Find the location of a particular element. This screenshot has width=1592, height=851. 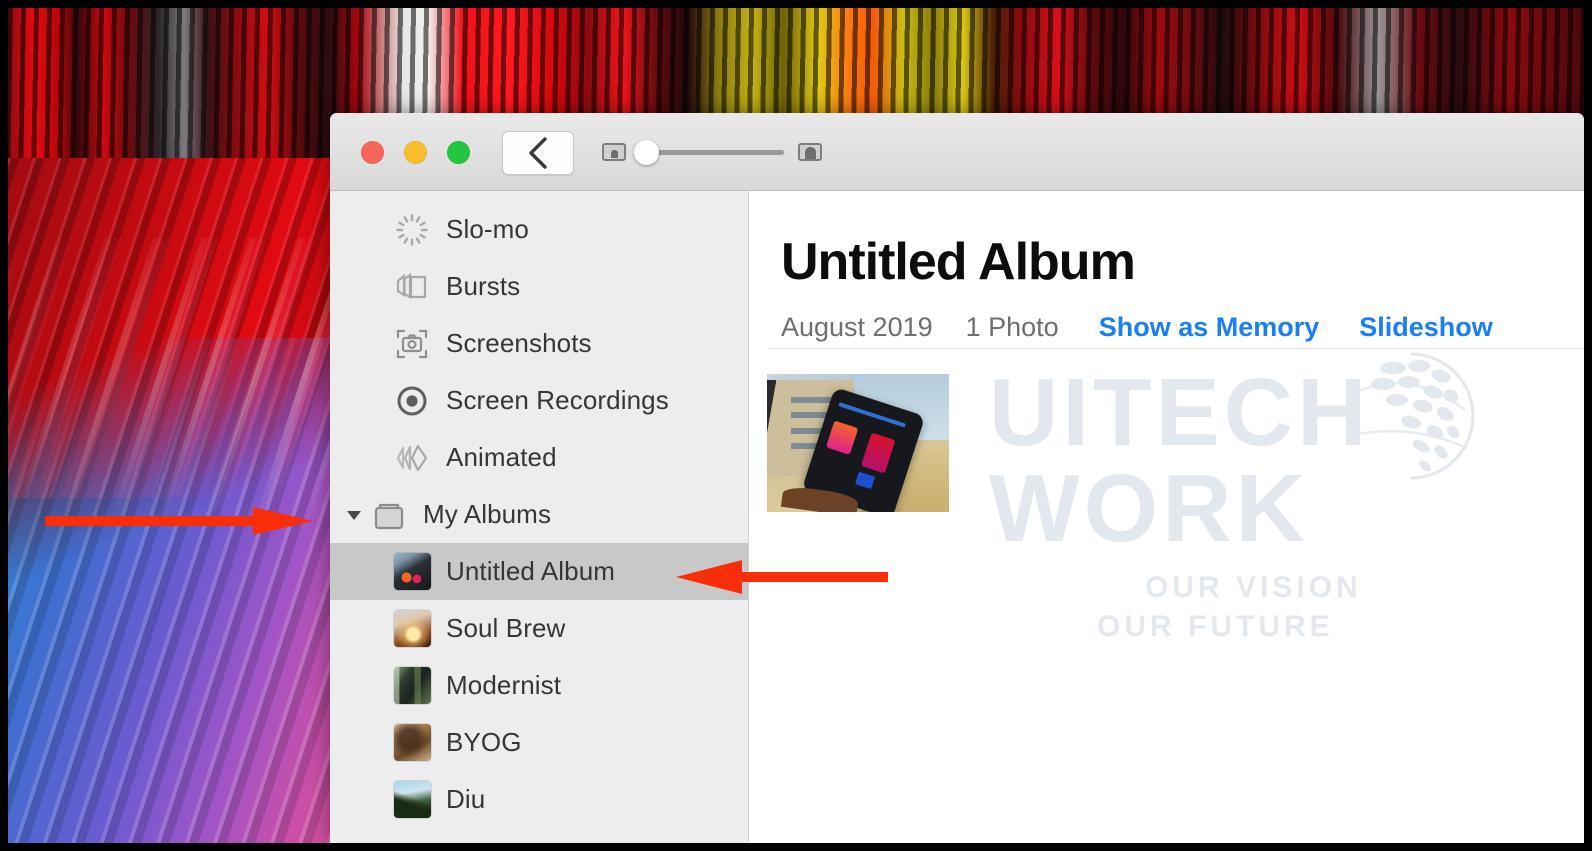

arrow-pointing-to-my-albums is located at coordinates (179, 521).